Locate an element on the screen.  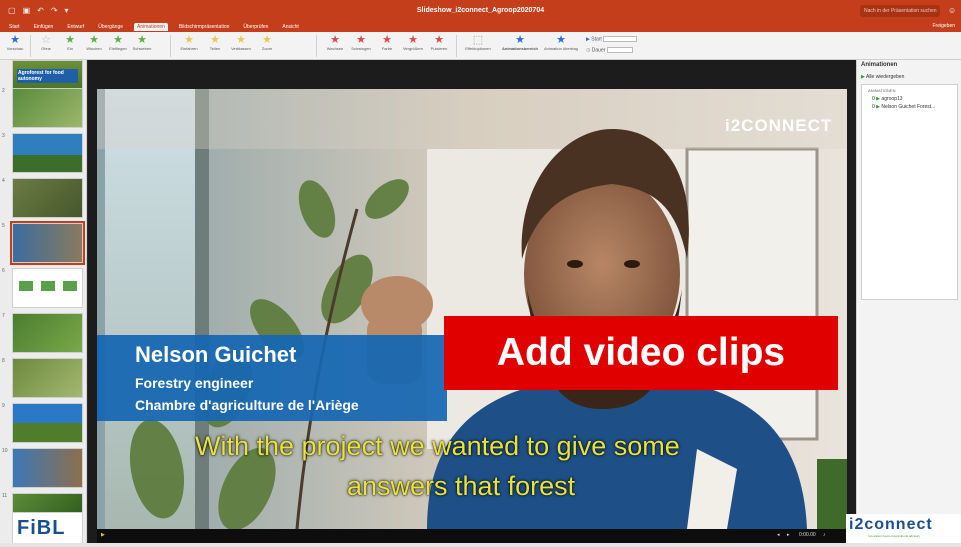
preview-star-icon: ★ is located at coordinates (15, 40).